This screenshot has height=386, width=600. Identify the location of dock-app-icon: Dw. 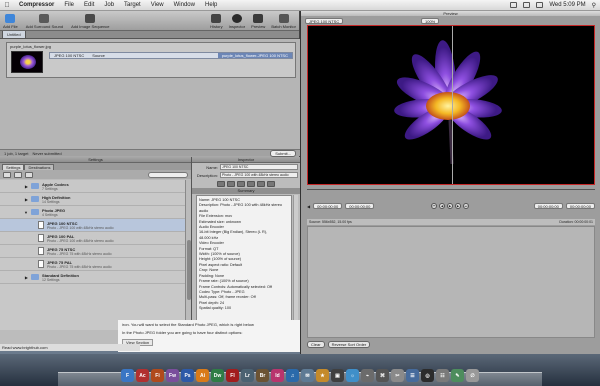
(217, 375).